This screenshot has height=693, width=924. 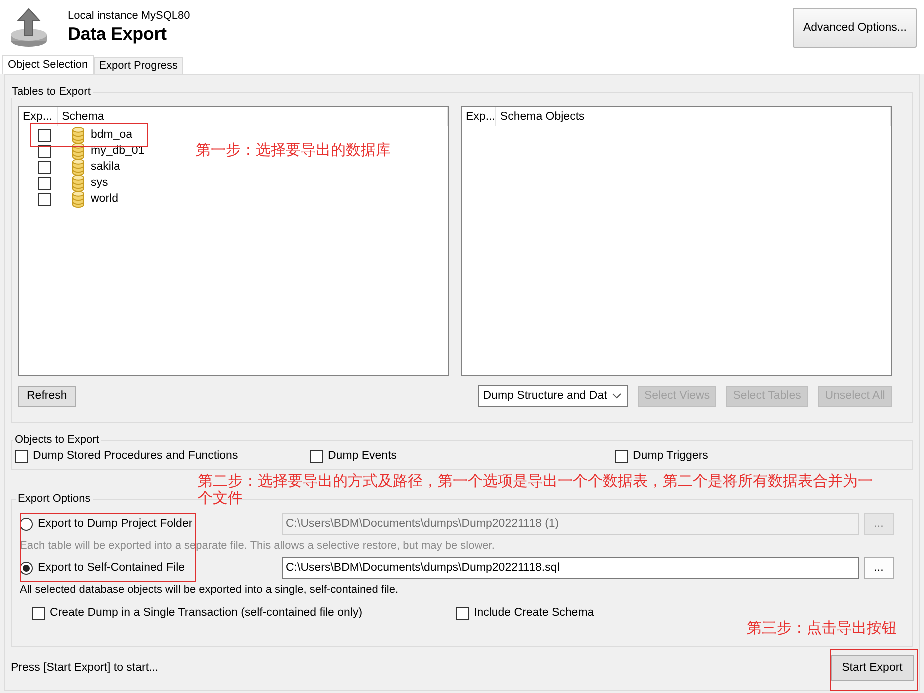 I want to click on checkbox-label: Dump Stored Procedures and Functions, so click(x=135, y=456).